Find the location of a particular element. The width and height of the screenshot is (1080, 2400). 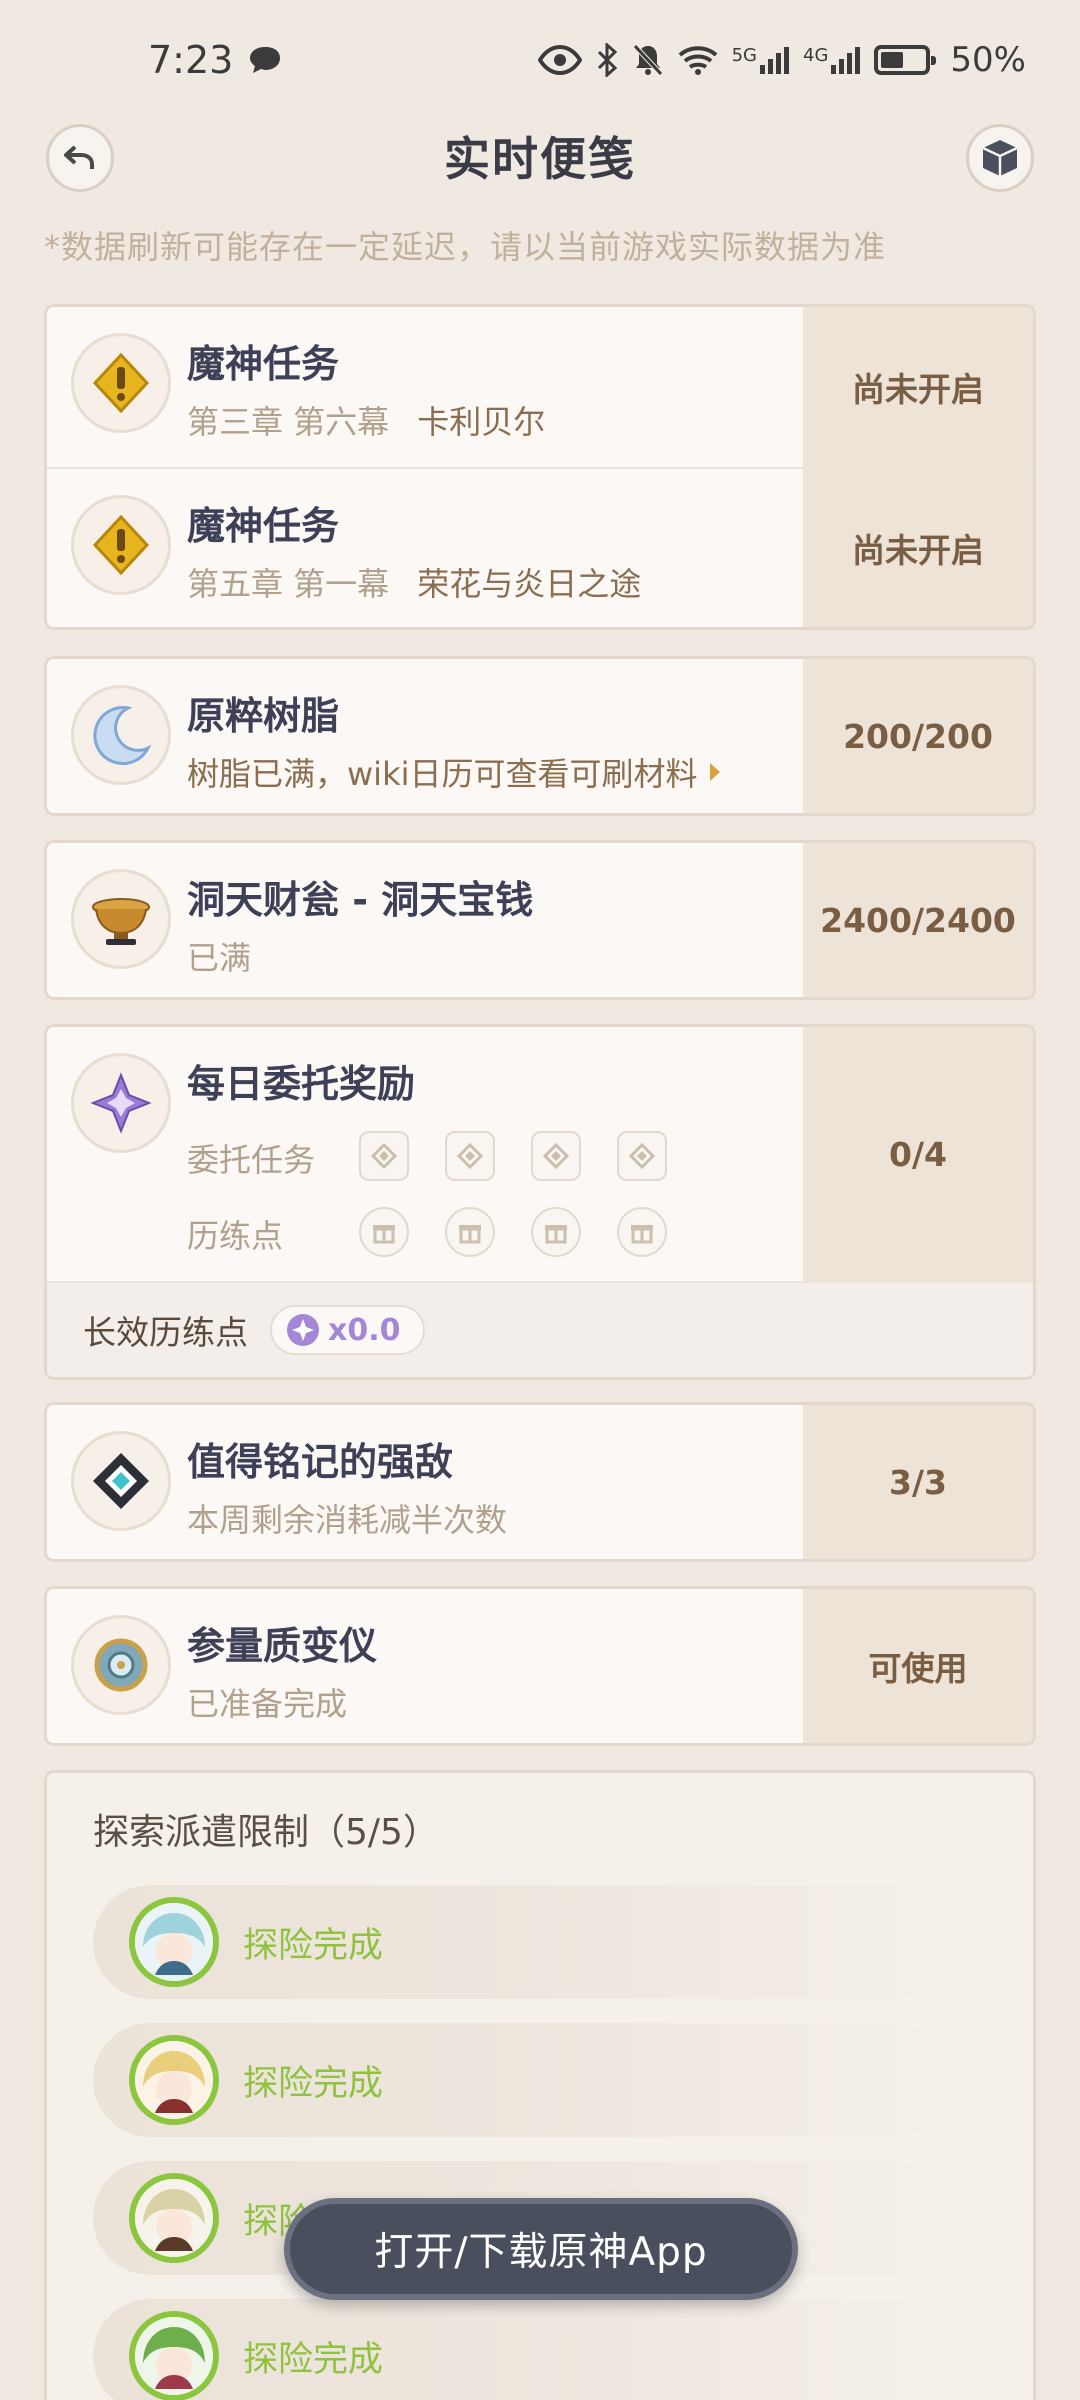

teapot-icon is located at coordinates (121, 919).